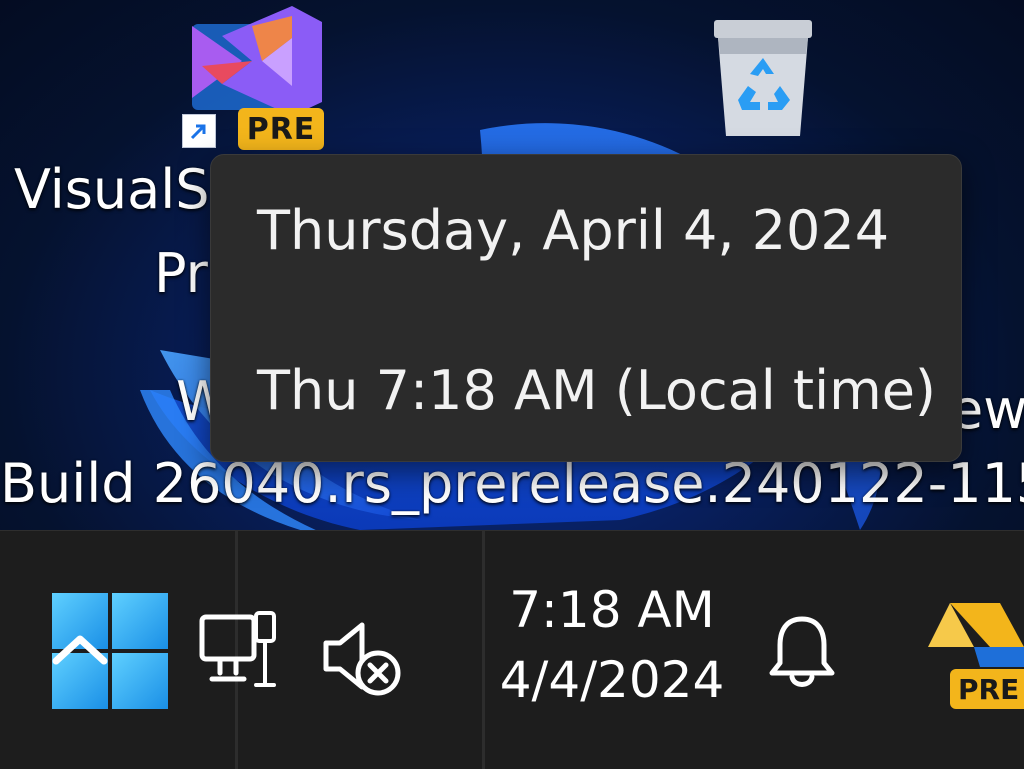  What do you see at coordinates (199, 131) in the screenshot?
I see `shortcut-arrow-icon` at bounding box center [199, 131].